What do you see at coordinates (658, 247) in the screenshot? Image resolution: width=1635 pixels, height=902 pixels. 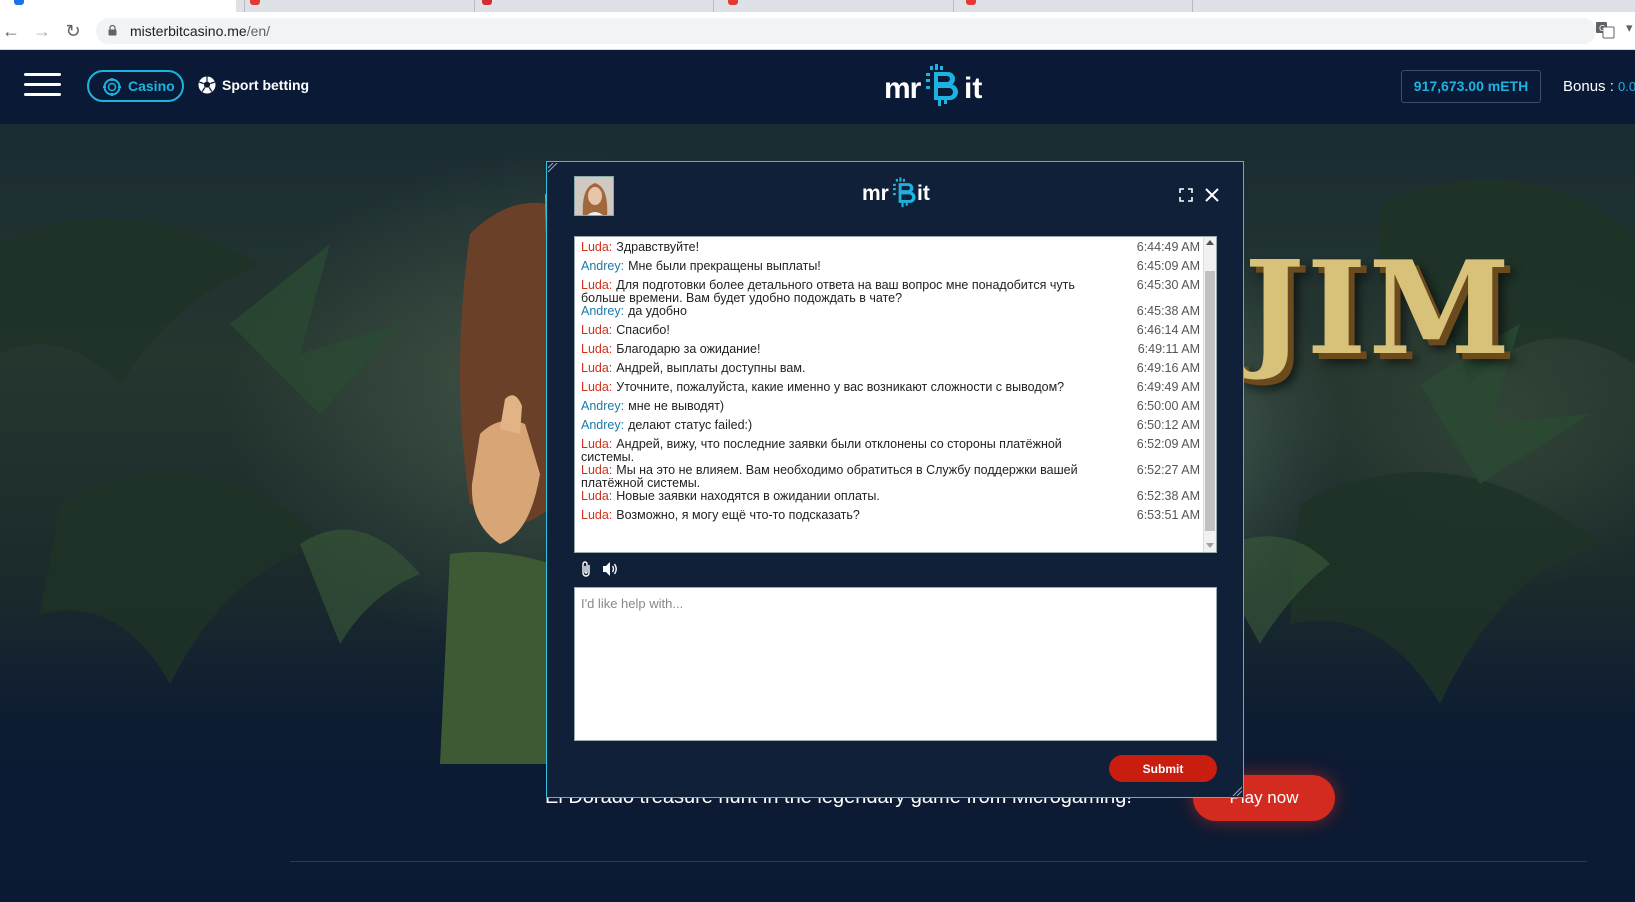 I see `message-text: Здравствуйте!` at bounding box center [658, 247].